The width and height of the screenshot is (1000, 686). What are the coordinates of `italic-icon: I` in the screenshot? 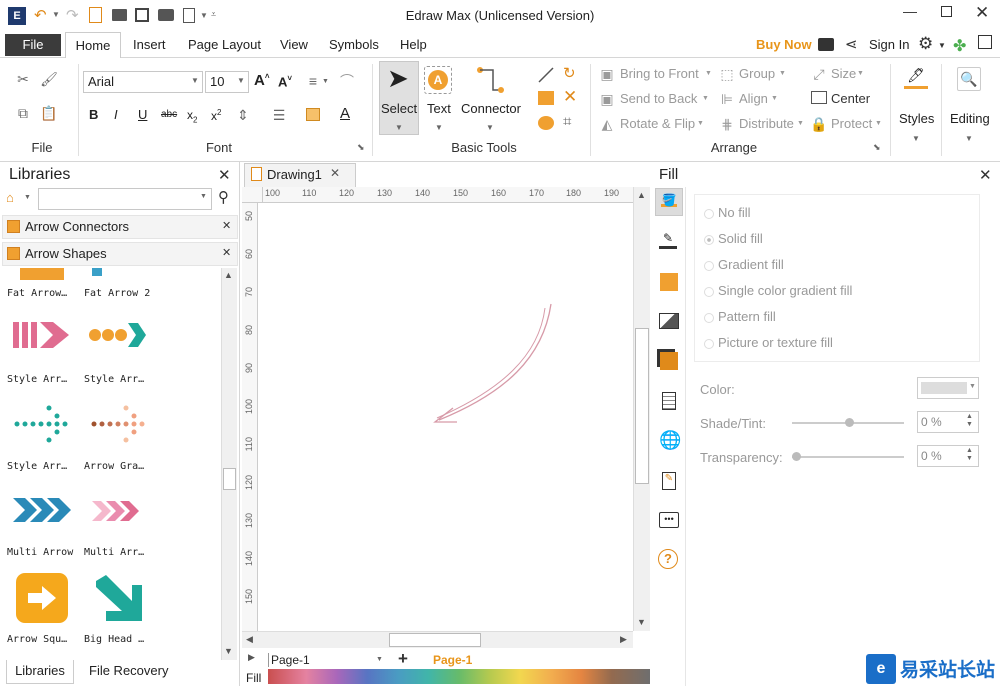 It's located at (116, 114).